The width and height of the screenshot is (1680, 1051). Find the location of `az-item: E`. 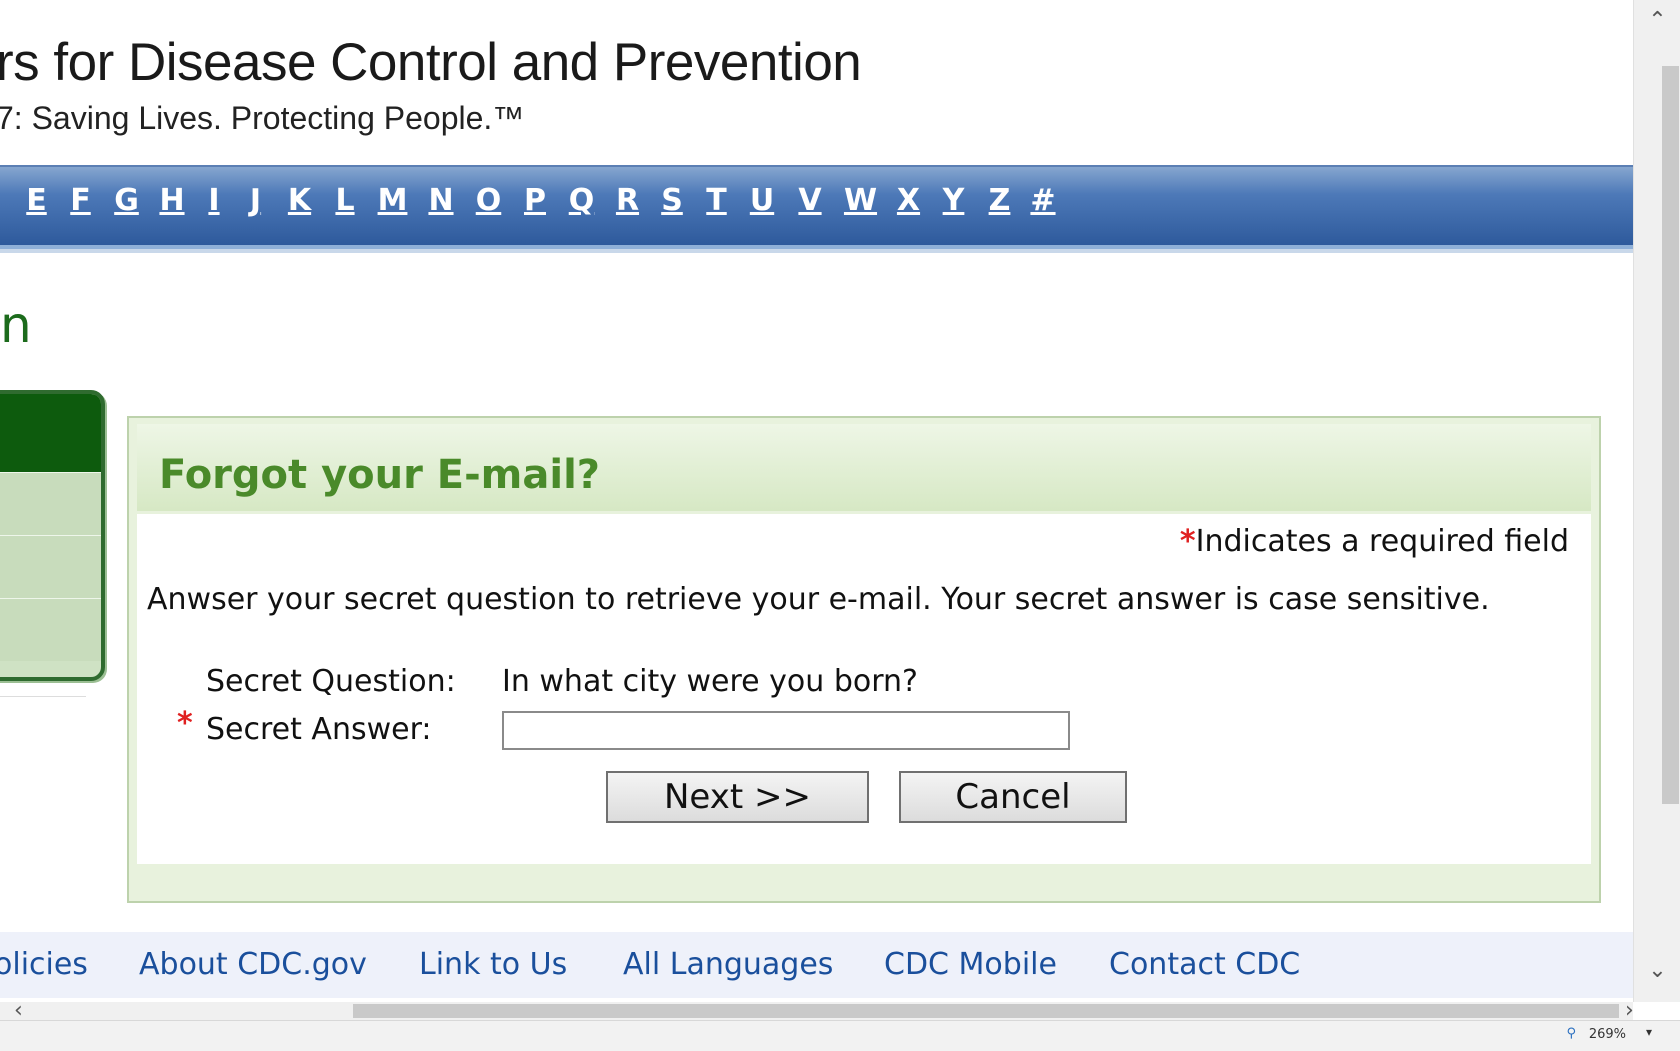

az-item: E is located at coordinates (36, 200).